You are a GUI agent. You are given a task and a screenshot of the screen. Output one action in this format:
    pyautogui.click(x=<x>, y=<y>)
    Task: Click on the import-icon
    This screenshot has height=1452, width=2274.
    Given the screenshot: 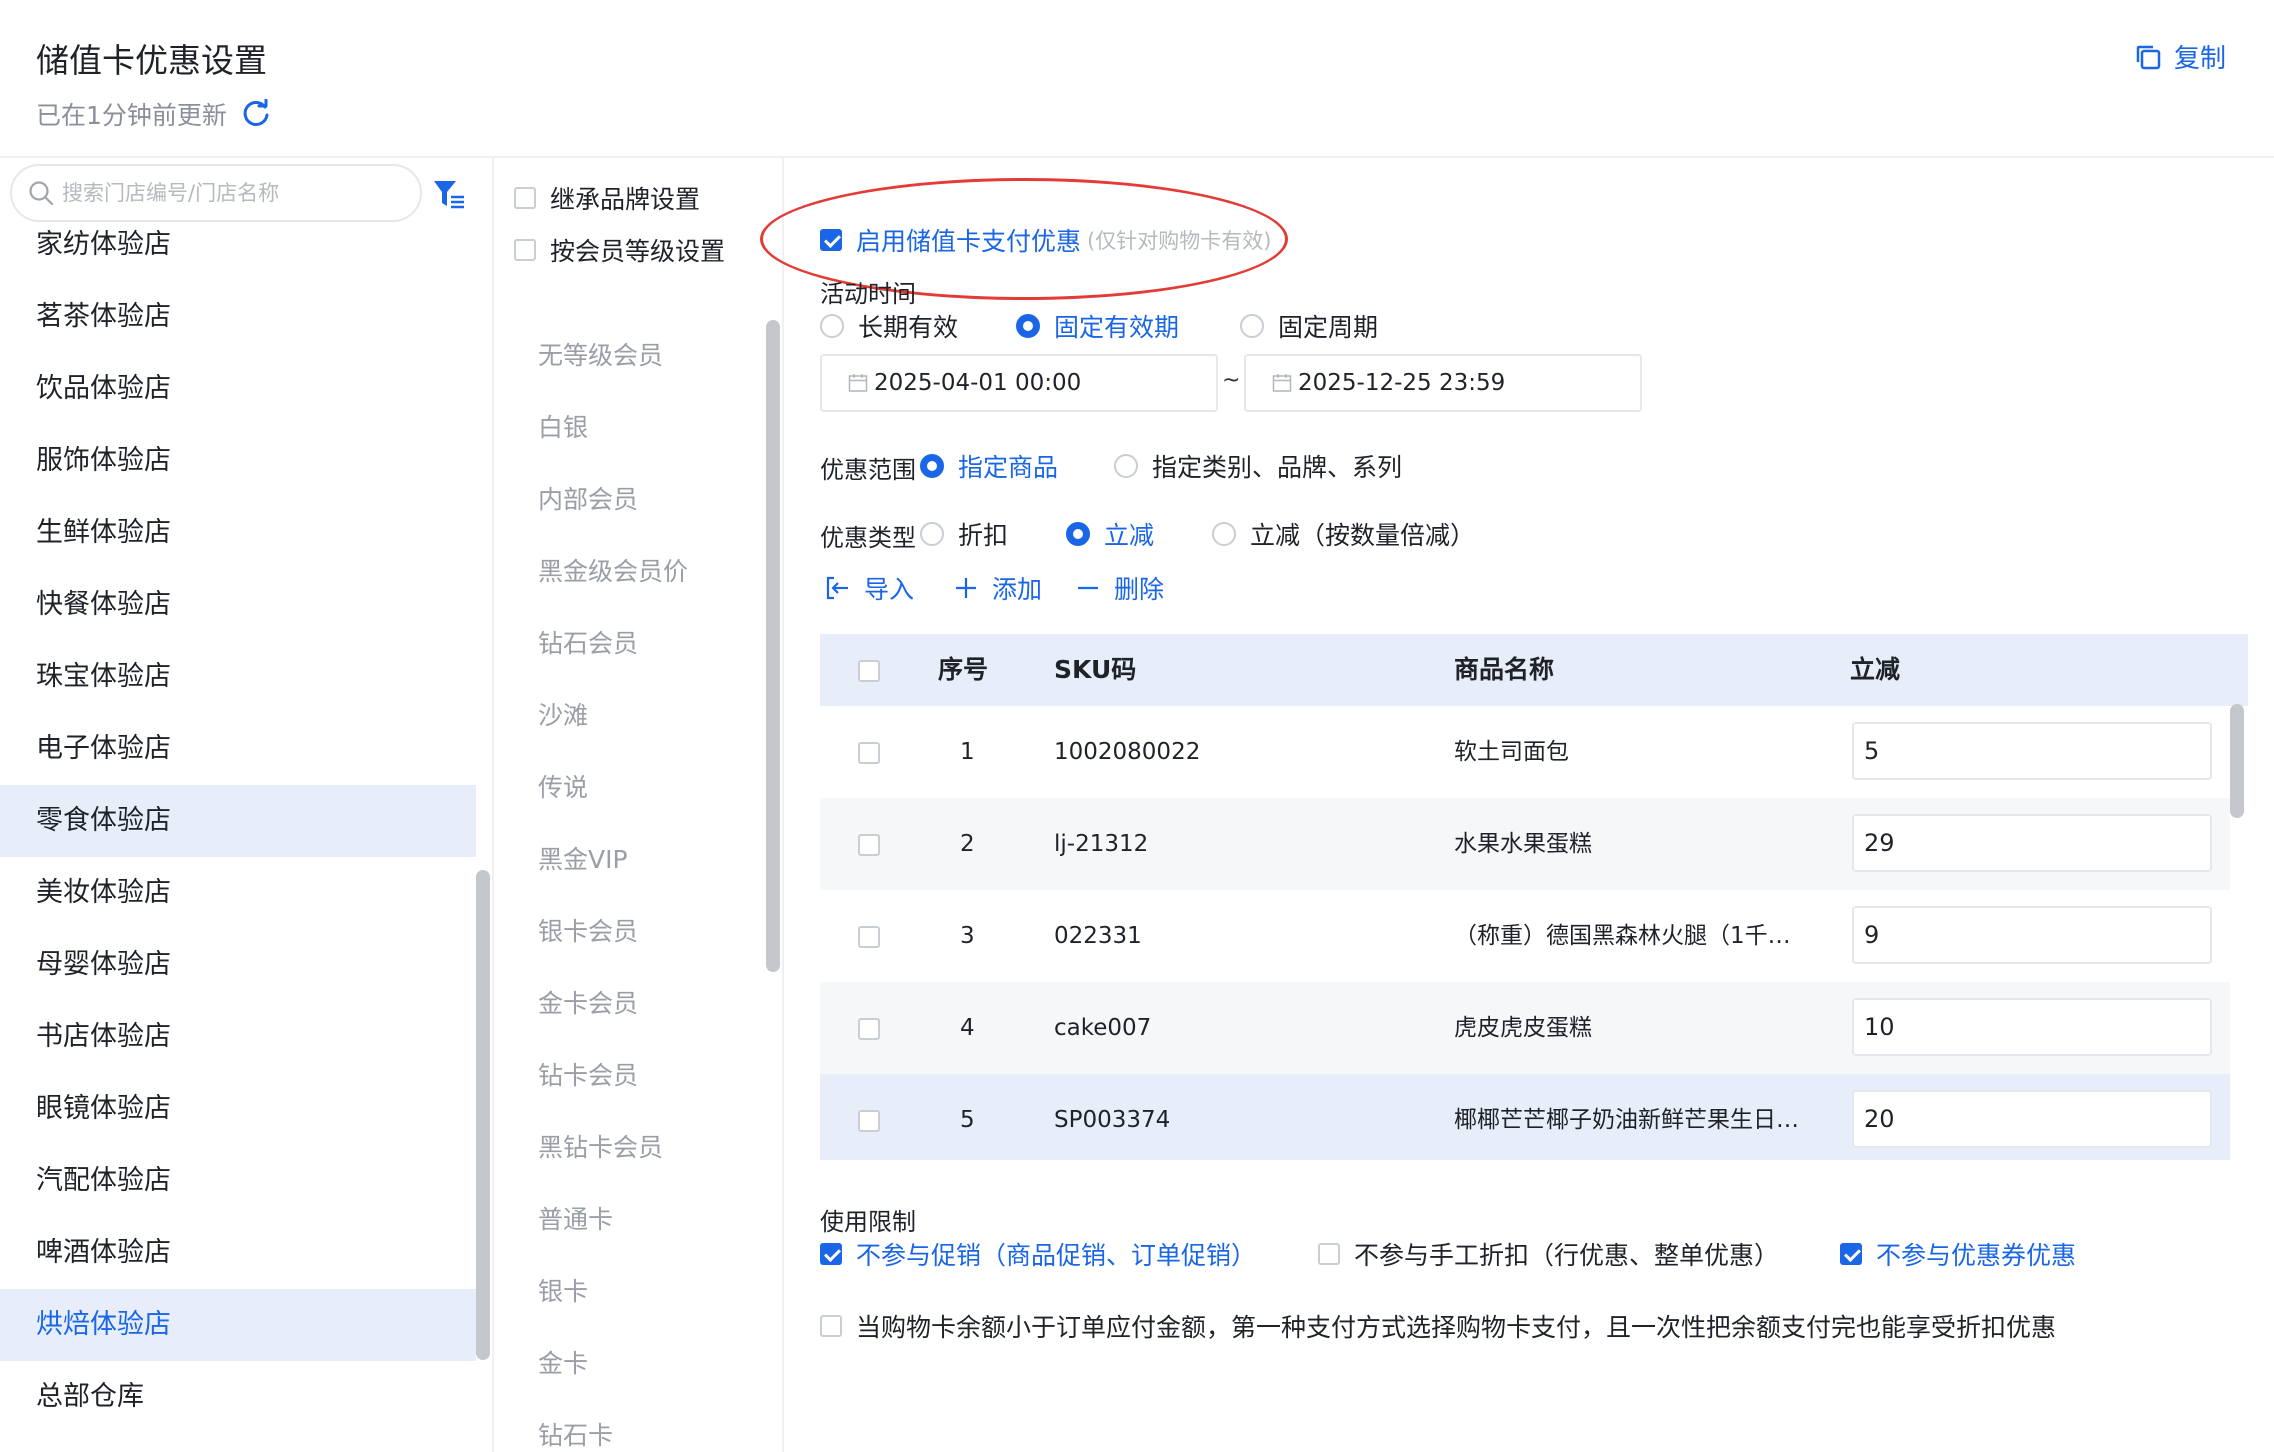 What is the action you would take?
    pyautogui.click(x=837, y=588)
    